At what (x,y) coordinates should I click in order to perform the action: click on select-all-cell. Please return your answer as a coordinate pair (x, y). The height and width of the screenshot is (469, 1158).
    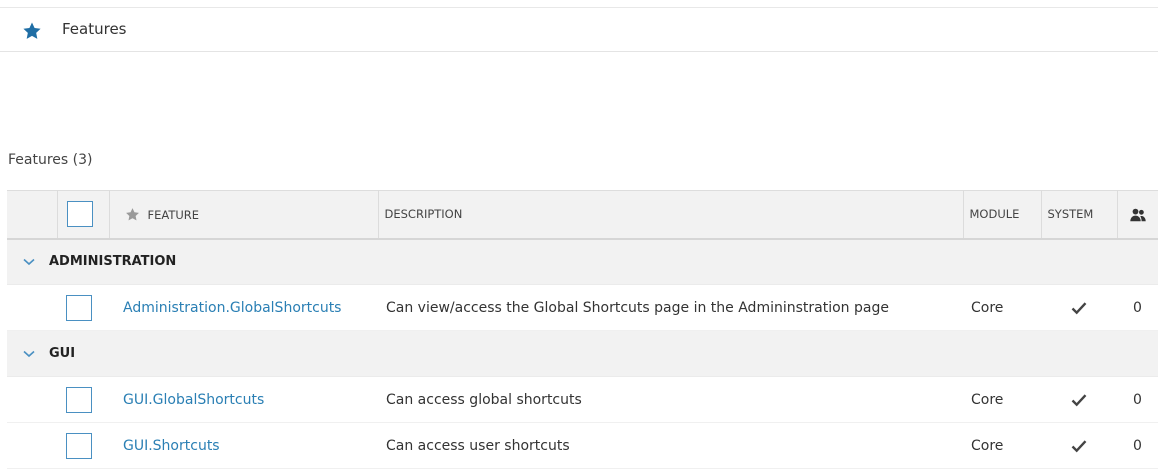
    Looking at the image, I should click on (83, 215).